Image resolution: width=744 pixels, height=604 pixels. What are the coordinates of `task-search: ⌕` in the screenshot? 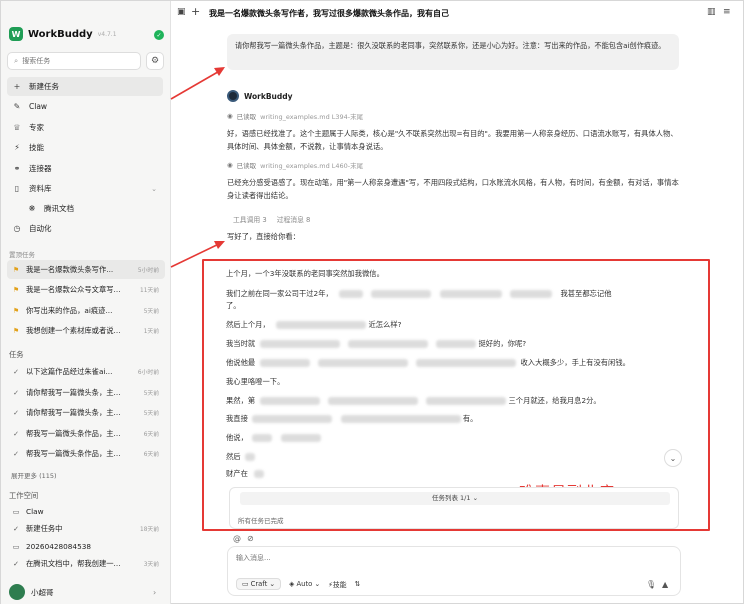 It's located at (74, 61).